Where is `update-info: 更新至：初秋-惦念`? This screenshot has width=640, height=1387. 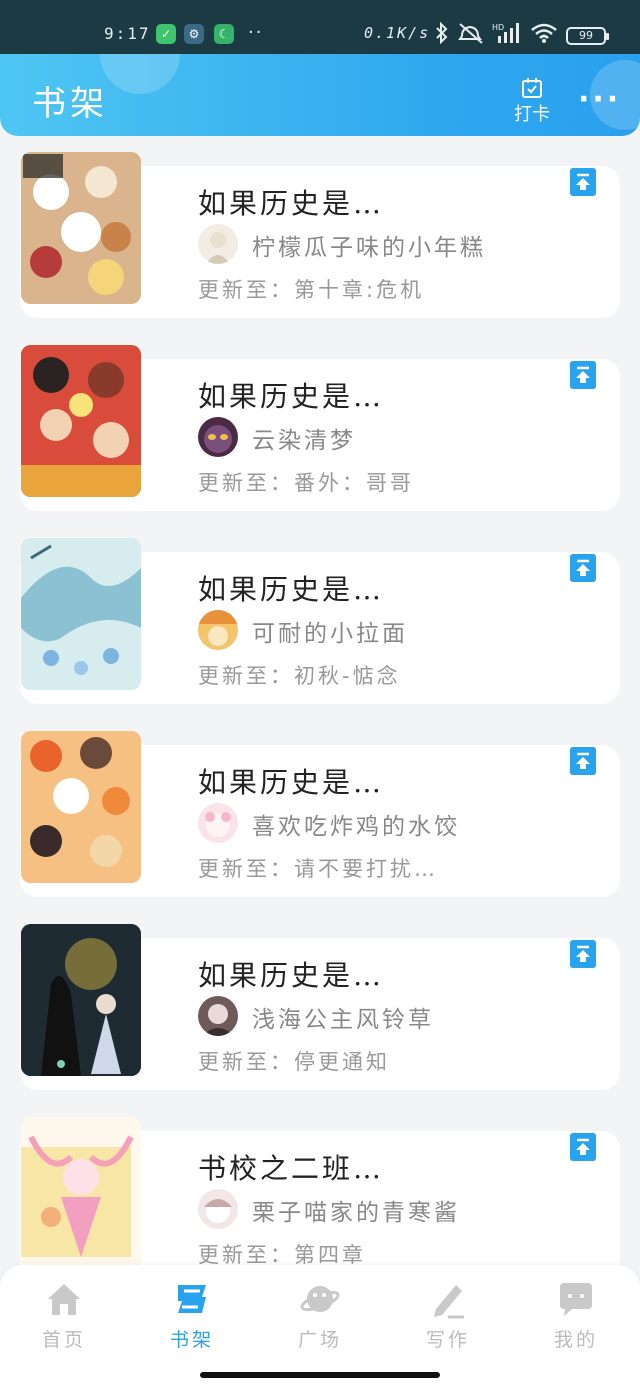 update-info: 更新至：初秋-惦念 is located at coordinates (299, 676).